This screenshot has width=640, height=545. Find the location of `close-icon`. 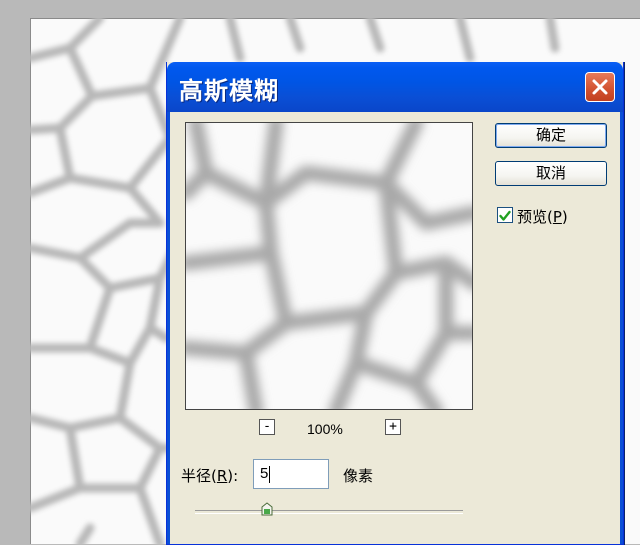

close-icon is located at coordinates (600, 87).